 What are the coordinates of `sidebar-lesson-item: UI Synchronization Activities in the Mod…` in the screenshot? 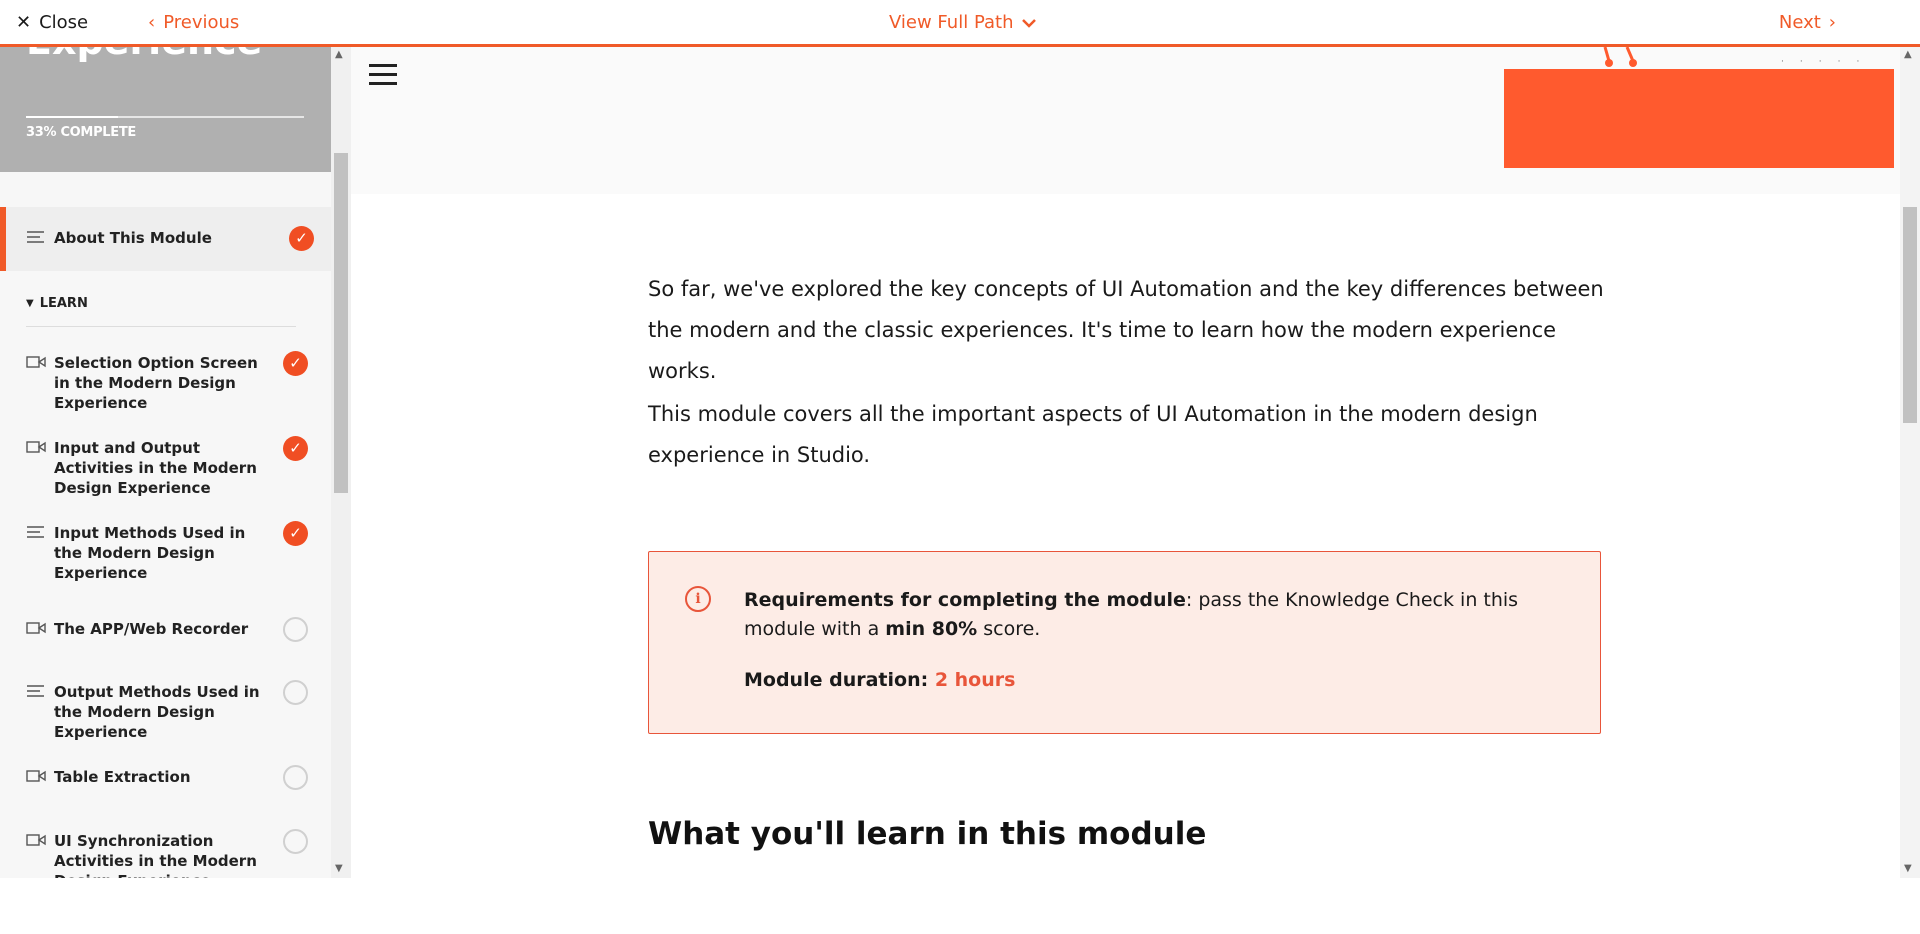 It's located at (165, 850).